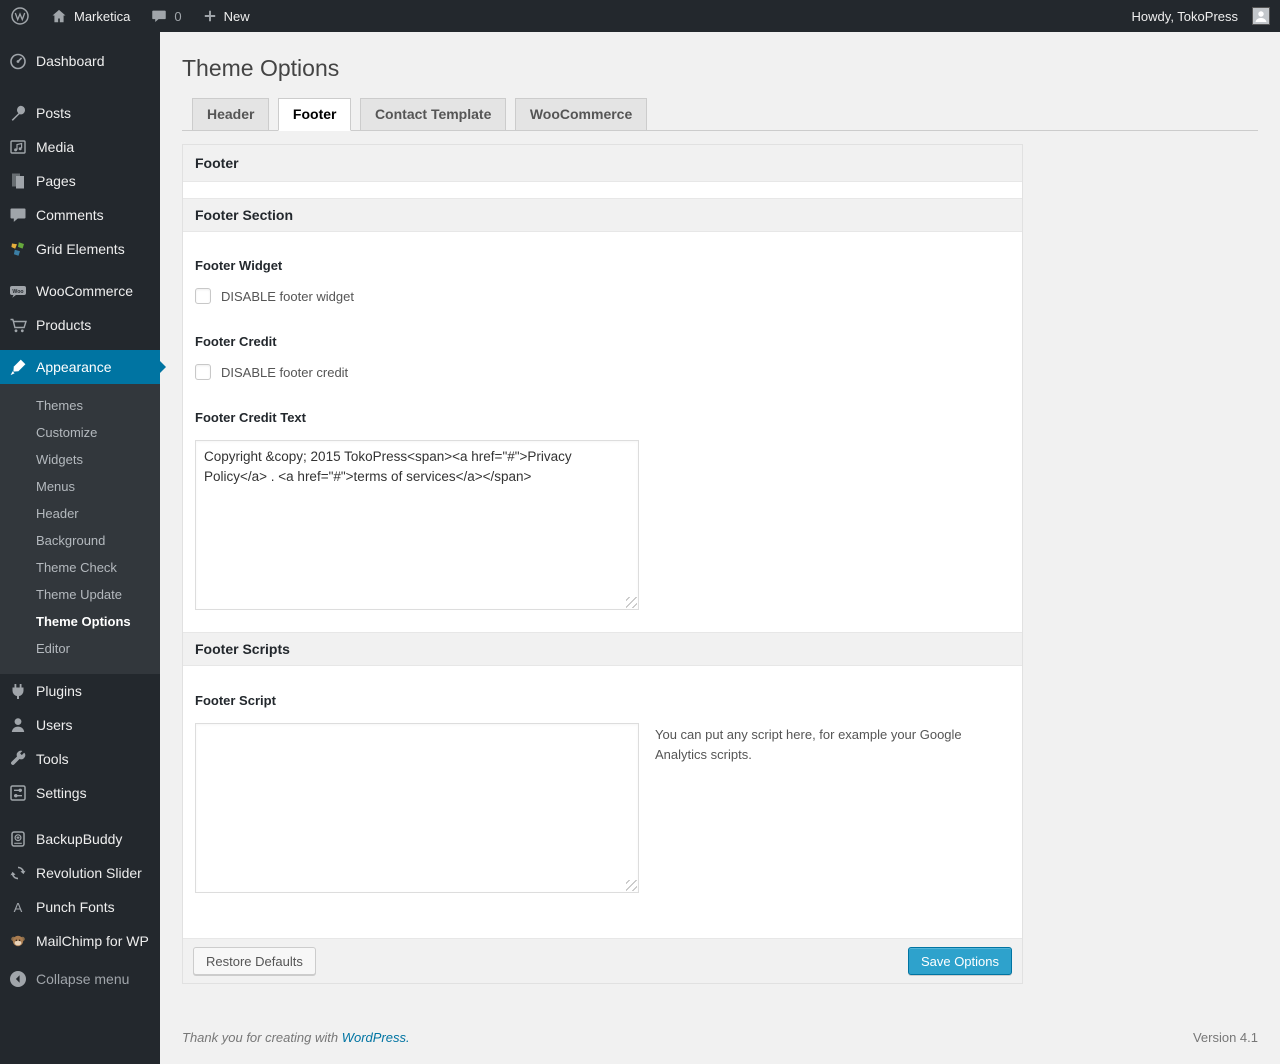 The width and height of the screenshot is (1280, 1064). Describe the element at coordinates (239, 265) in the screenshot. I see `footer-widget-label: Footer Widget` at that location.